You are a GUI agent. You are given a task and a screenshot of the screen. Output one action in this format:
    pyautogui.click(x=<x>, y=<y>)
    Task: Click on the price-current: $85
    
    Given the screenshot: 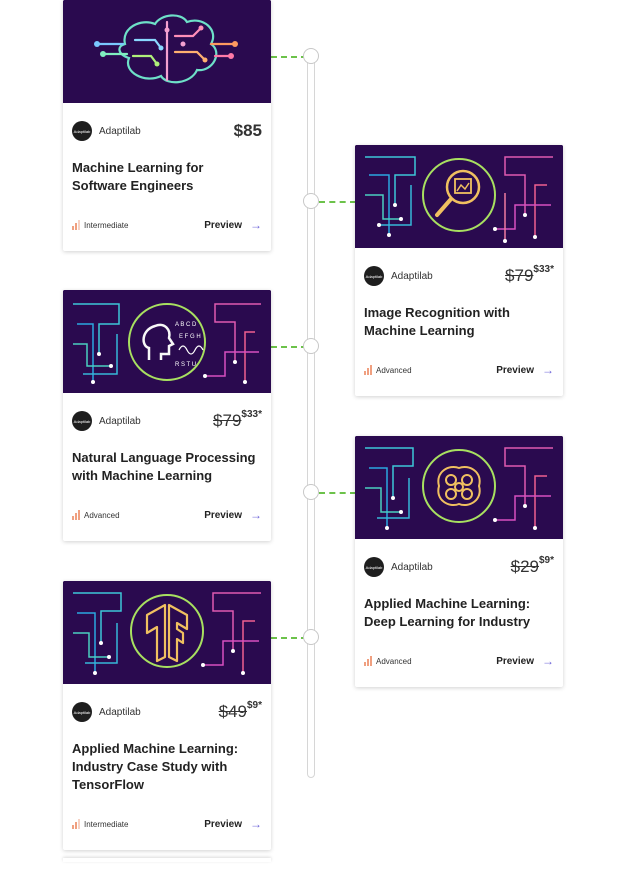 What is the action you would take?
    pyautogui.click(x=247, y=130)
    